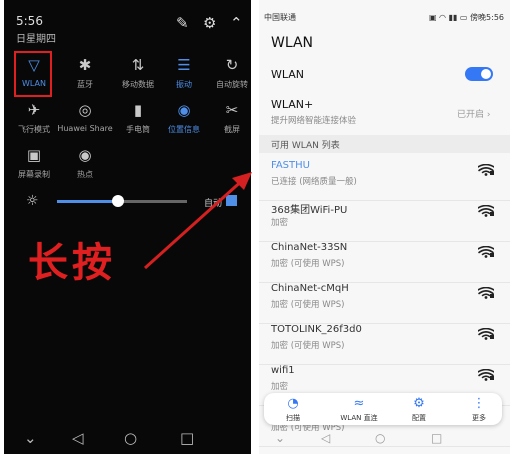  I want to click on config-button: ⚙ 配置, so click(419, 409).